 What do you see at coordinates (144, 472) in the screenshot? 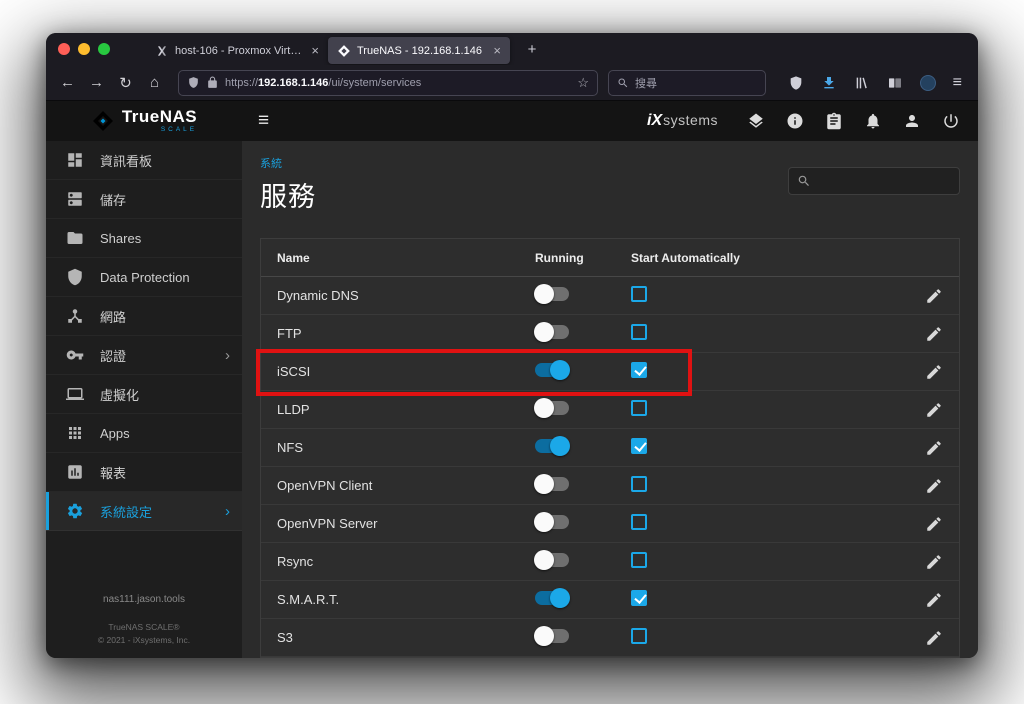
I see `sidebar-item-reporting: 報表` at bounding box center [144, 472].